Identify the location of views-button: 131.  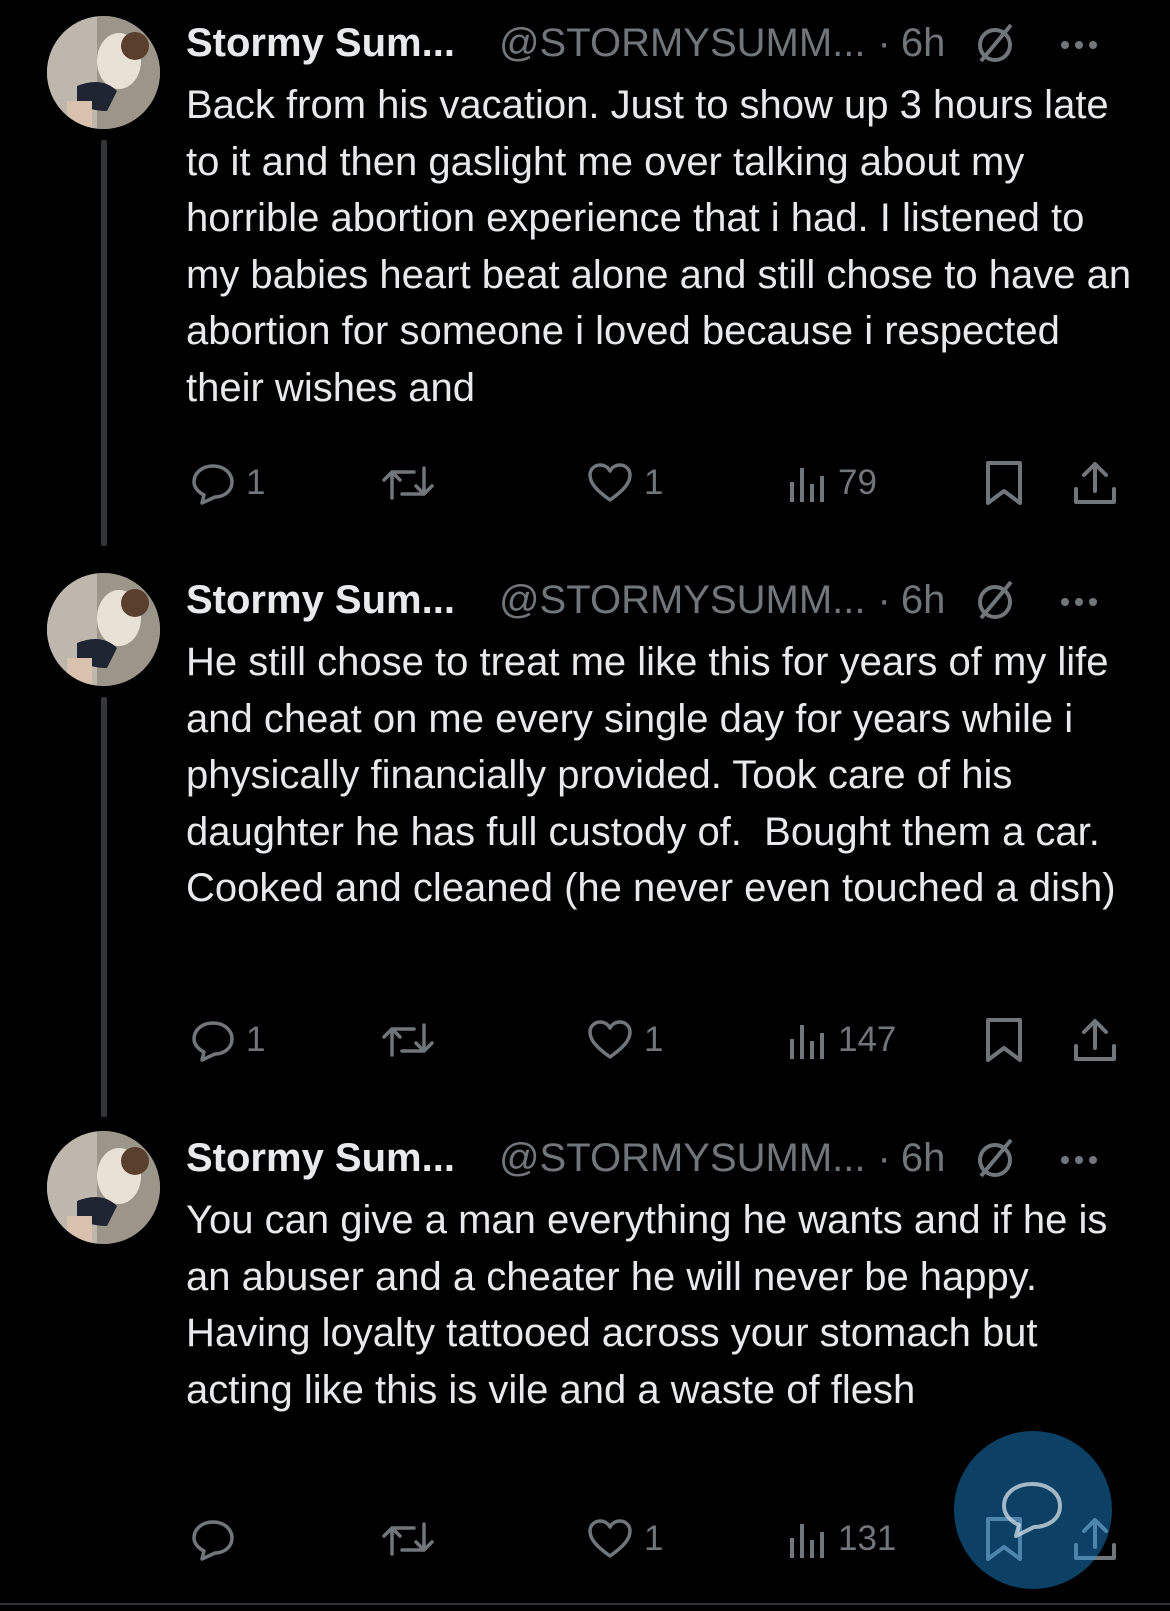
(842, 1539).